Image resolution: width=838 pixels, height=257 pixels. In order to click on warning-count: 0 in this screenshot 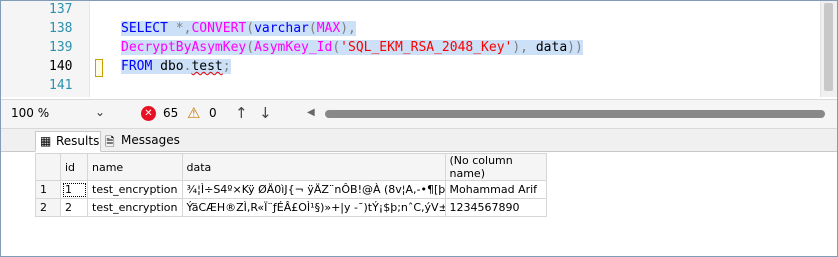, I will do `click(213, 113)`.